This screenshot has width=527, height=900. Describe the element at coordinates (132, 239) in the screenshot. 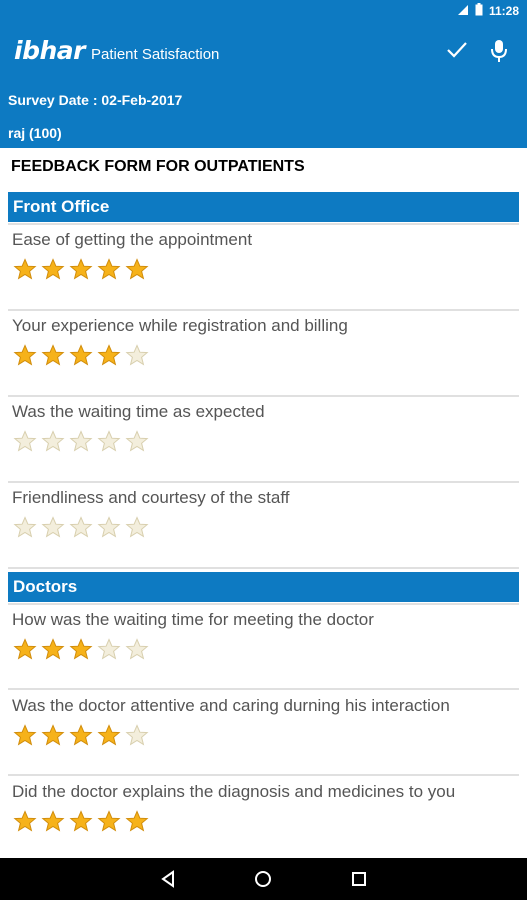

I see `question-text: Ease of getting the appointment` at that location.